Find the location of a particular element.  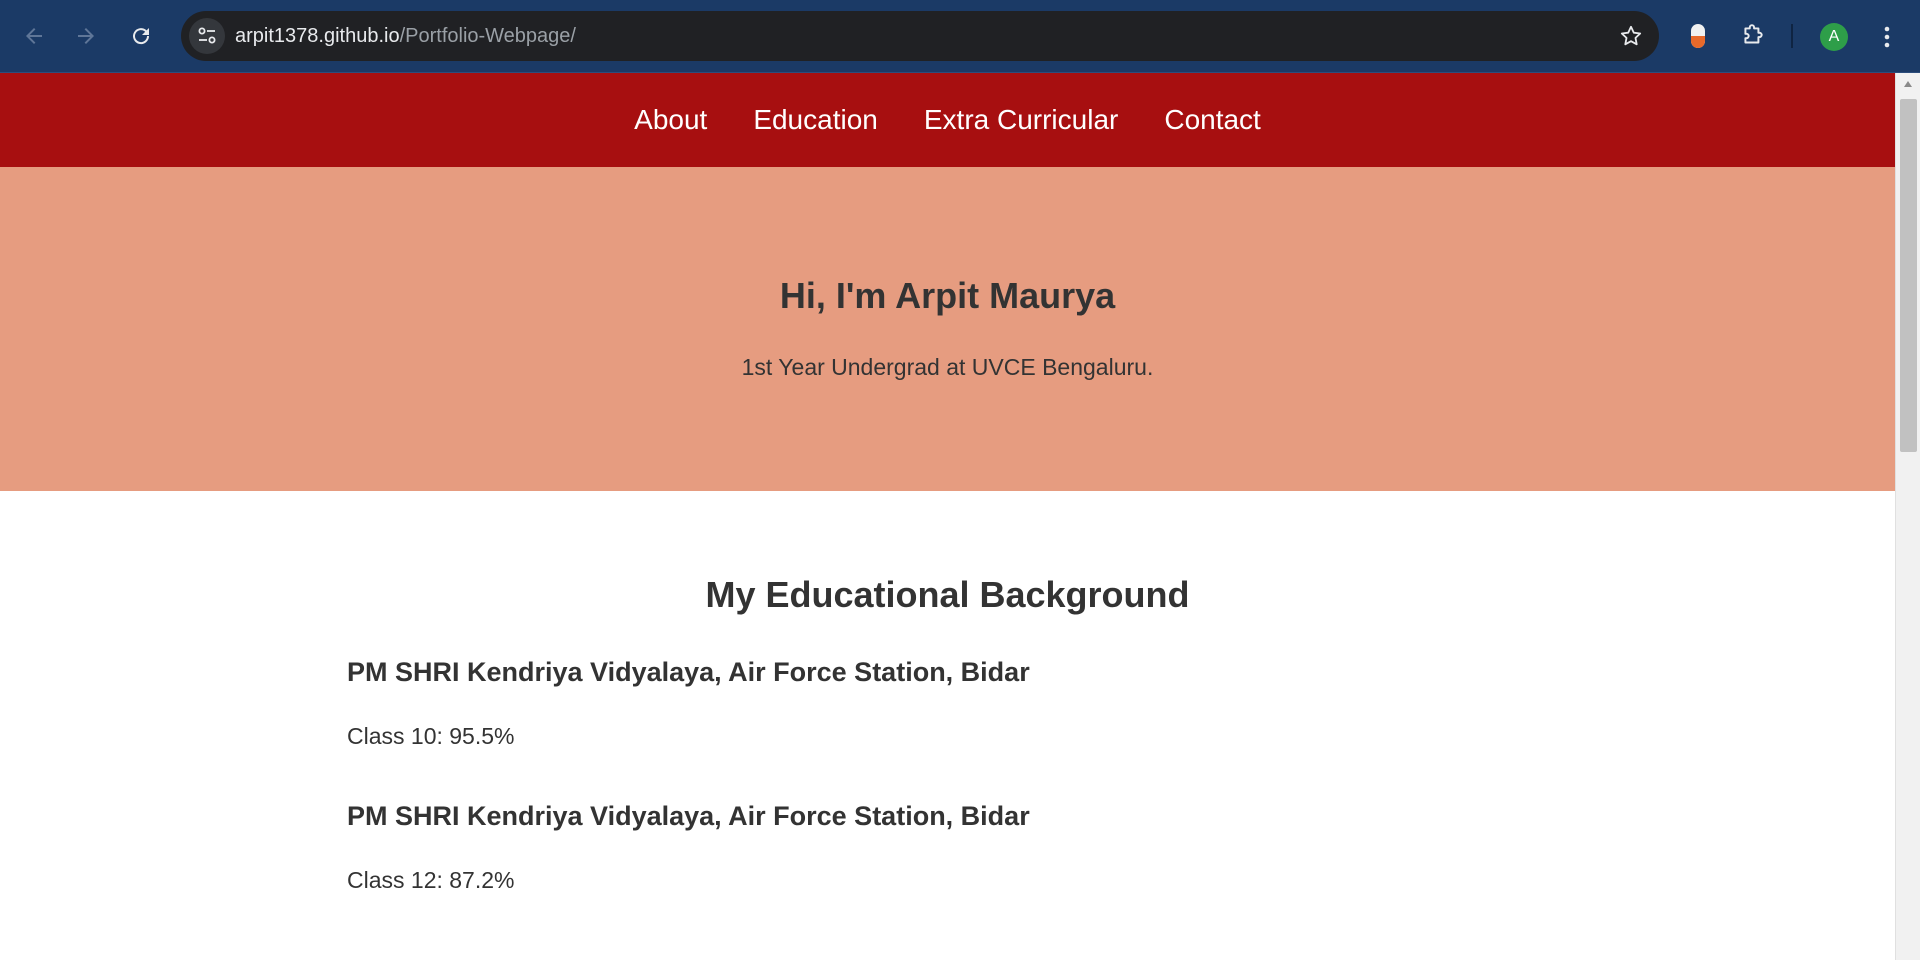

nav-link-contact: Contact is located at coordinates (1212, 120).